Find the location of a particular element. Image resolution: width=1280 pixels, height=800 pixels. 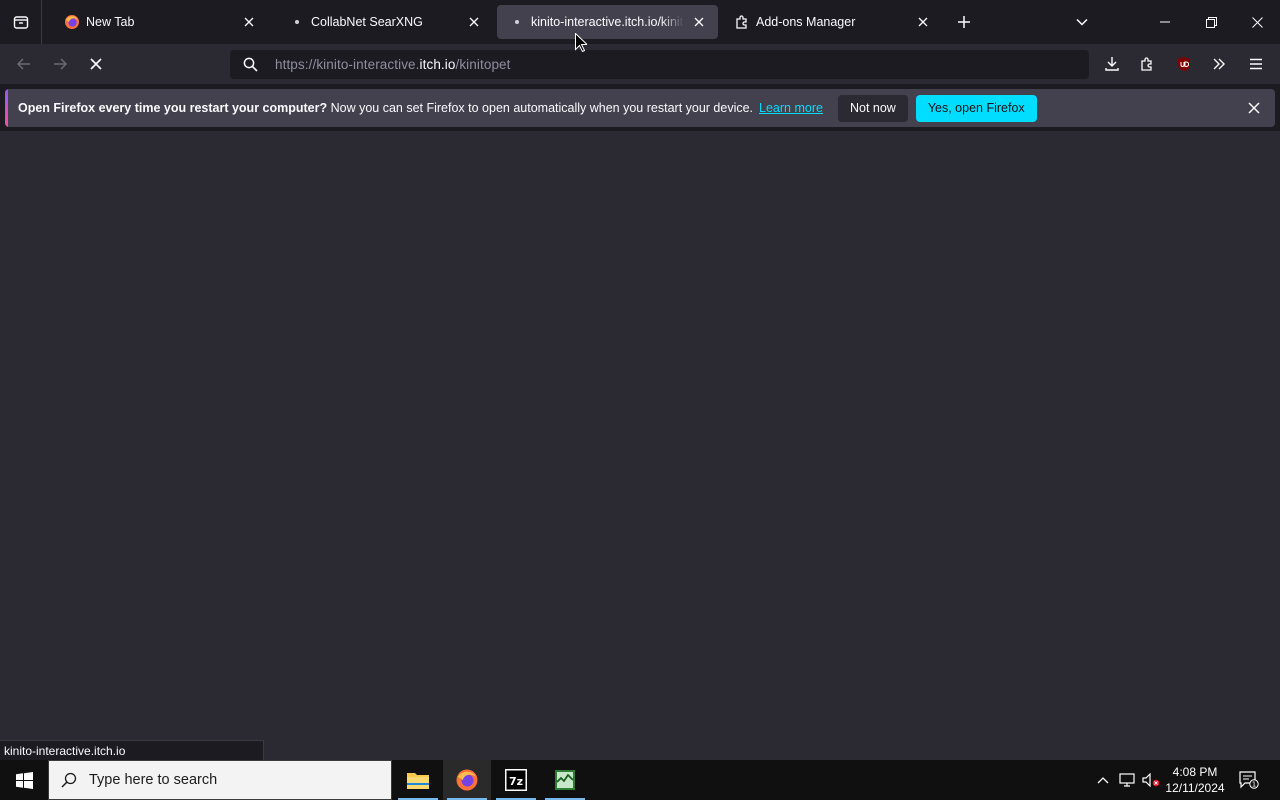

forward-button is located at coordinates (60, 64).